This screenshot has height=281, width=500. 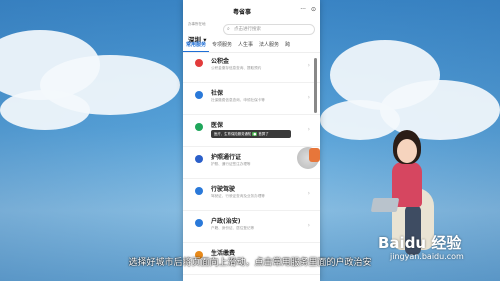 I want to click on housing-fund-icon, so click(x=199, y=63).